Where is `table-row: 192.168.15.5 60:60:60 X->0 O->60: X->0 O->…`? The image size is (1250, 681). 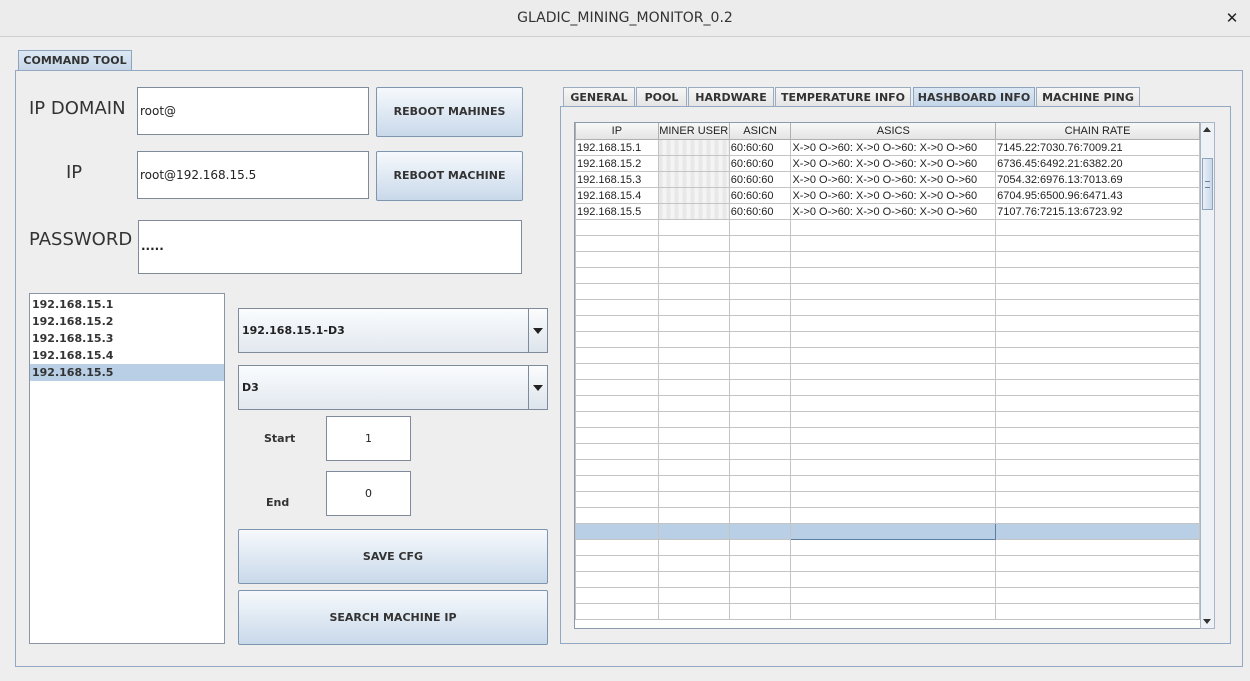
table-row: 192.168.15.5 60:60:60 X->0 O->60: X->0 O->… is located at coordinates (887, 211).